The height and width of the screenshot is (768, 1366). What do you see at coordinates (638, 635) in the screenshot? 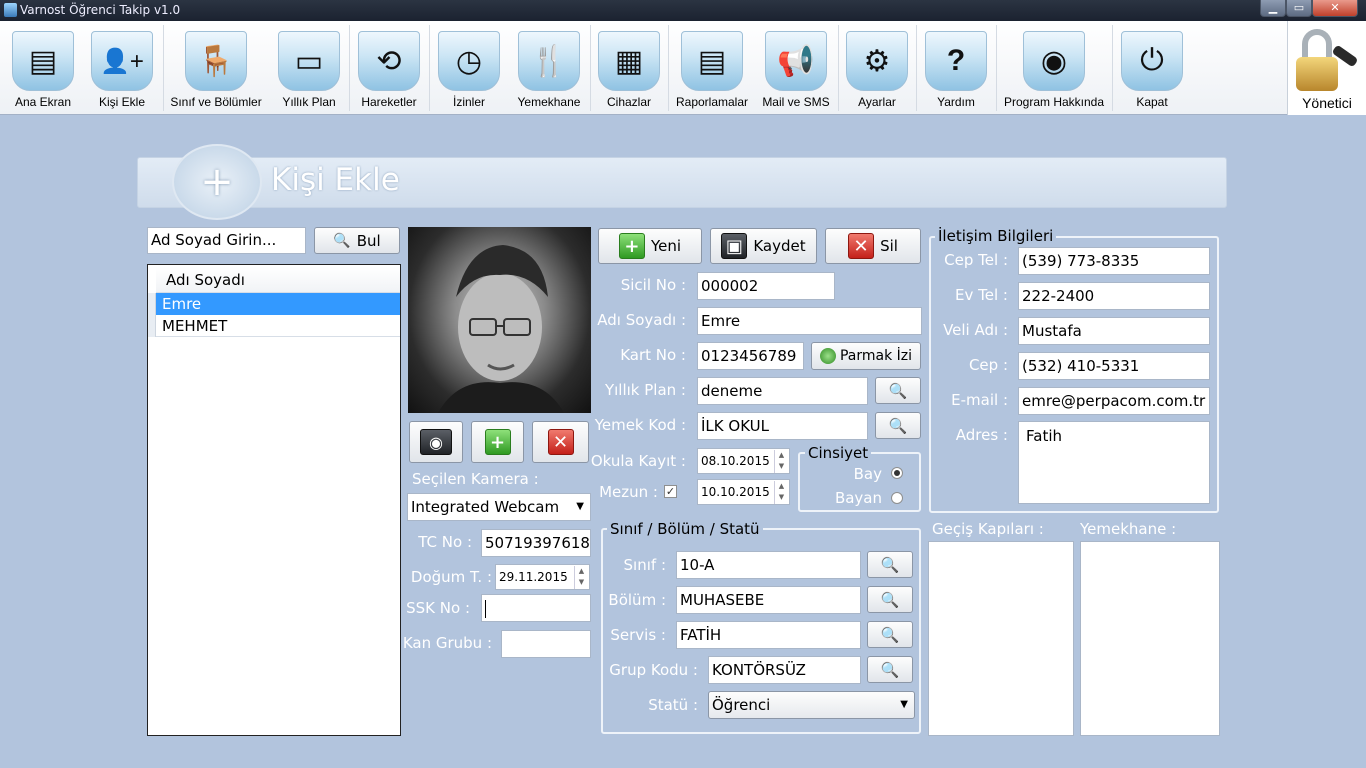
I see `service-label: Servis :` at bounding box center [638, 635].